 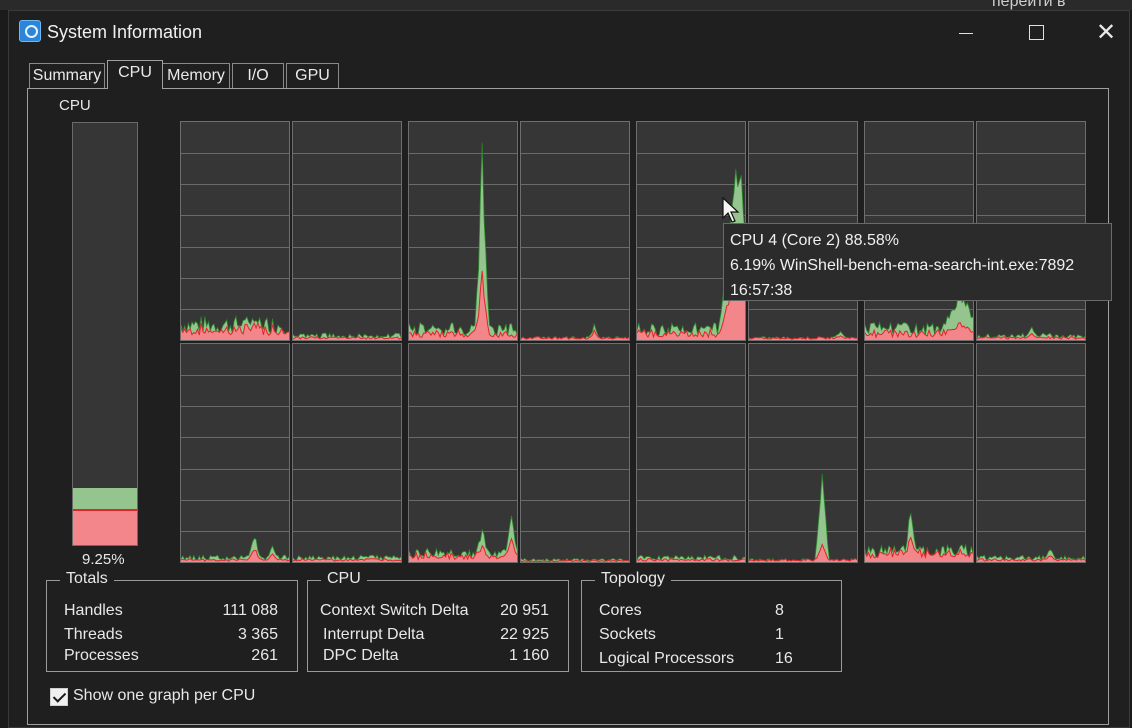 I want to click on cpu-0-graph, so click(x=235, y=231).